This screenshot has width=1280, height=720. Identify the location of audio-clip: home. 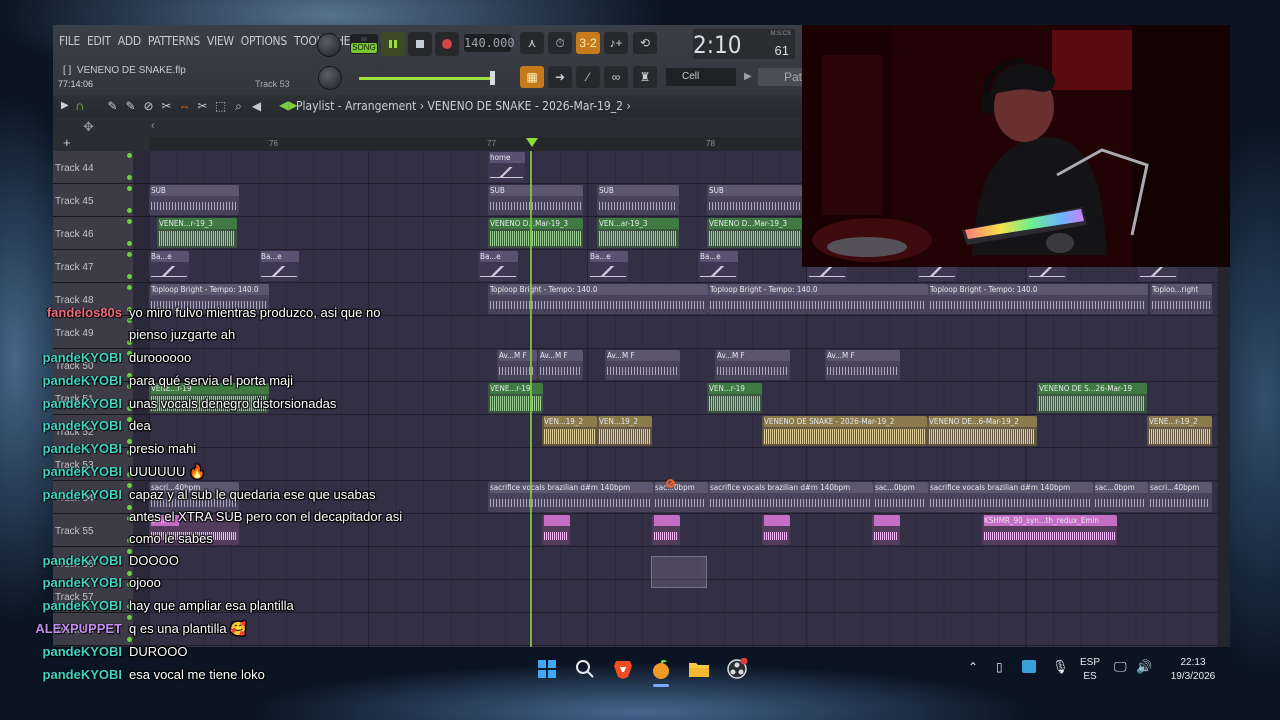
(506, 167).